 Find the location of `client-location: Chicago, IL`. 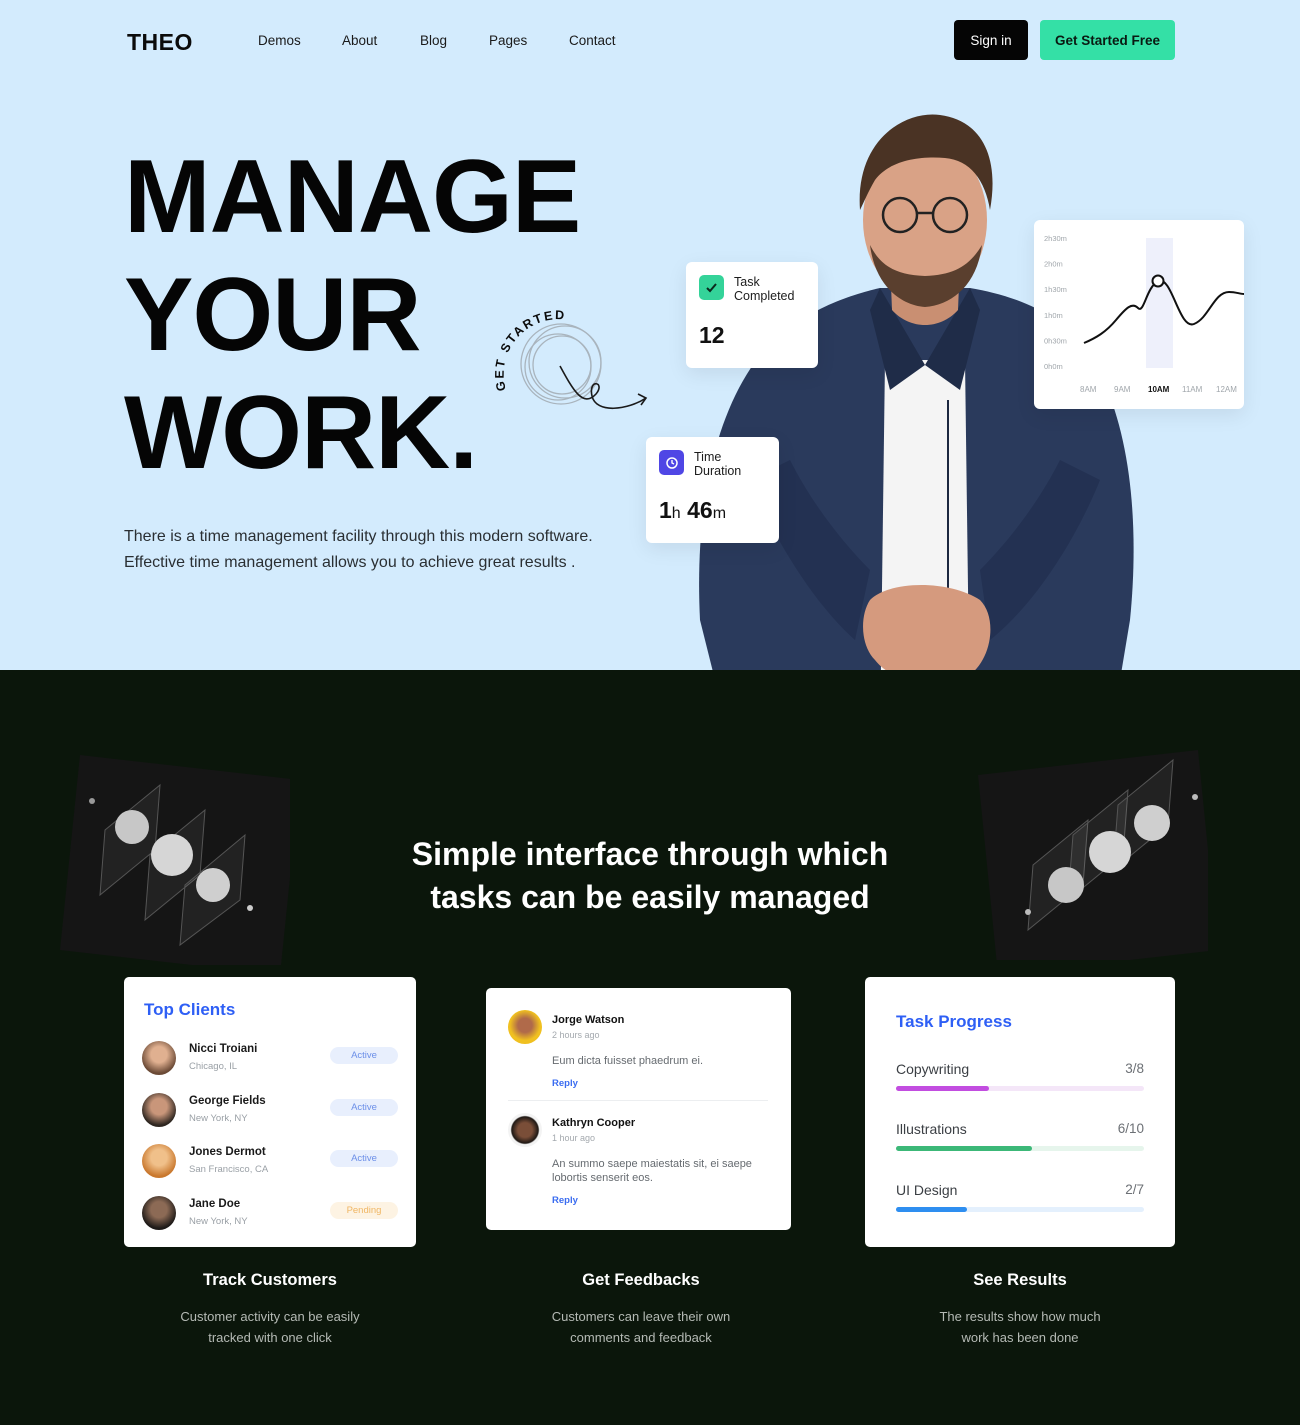

client-location: Chicago, IL is located at coordinates (213, 1066).